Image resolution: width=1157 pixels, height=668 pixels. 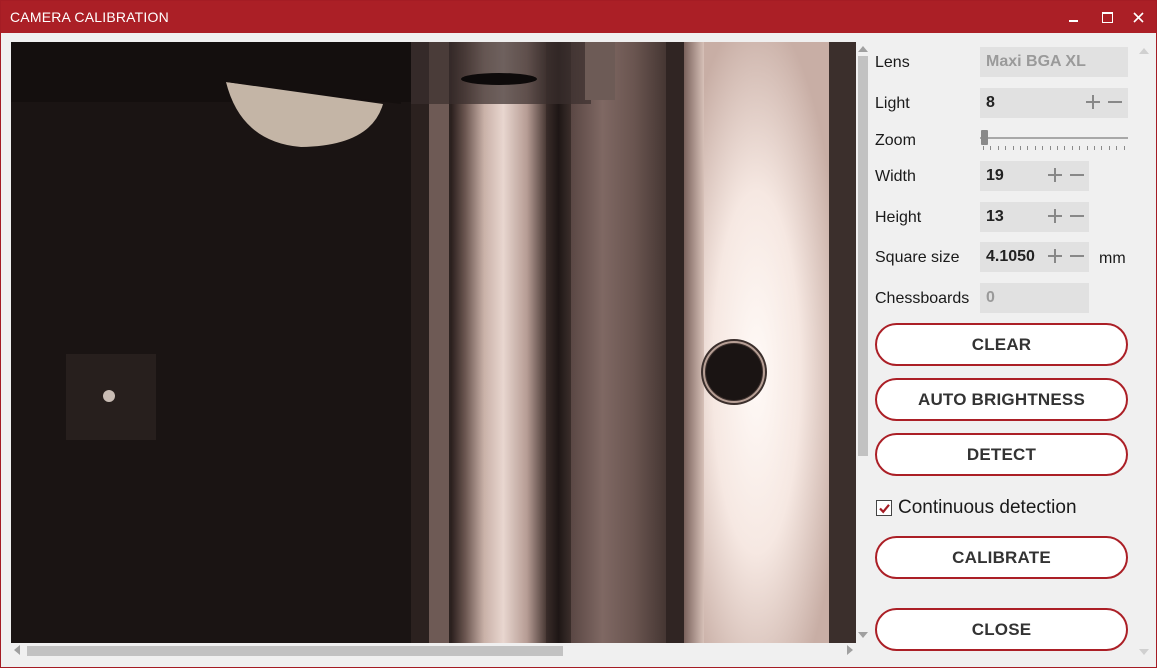 I want to click on zoom-slider-thumb, so click(x=984, y=137).